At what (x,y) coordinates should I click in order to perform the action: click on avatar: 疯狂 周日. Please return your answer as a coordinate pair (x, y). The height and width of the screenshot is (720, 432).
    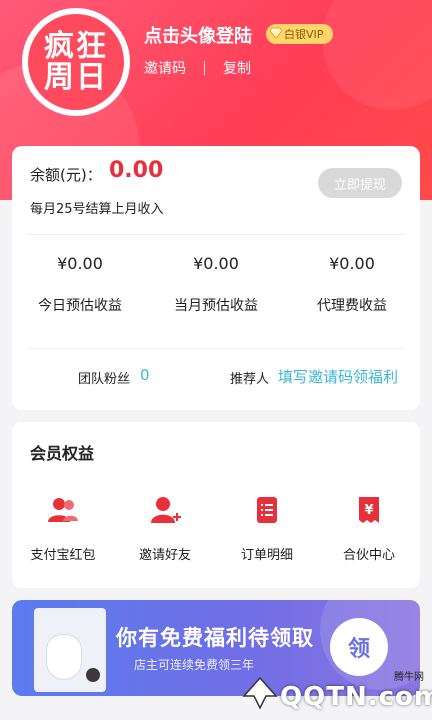
    Looking at the image, I should click on (76, 62).